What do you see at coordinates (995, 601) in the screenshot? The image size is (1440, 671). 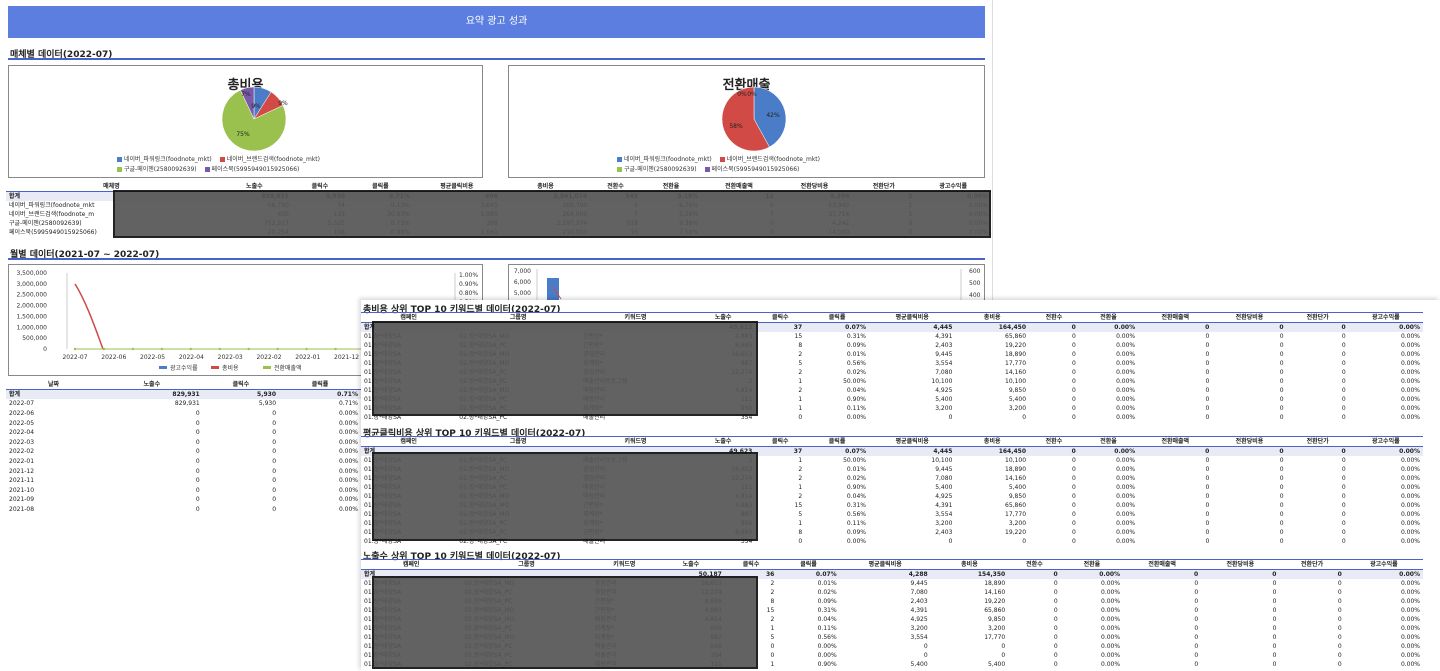 I see `table-cell: 19,220` at bounding box center [995, 601].